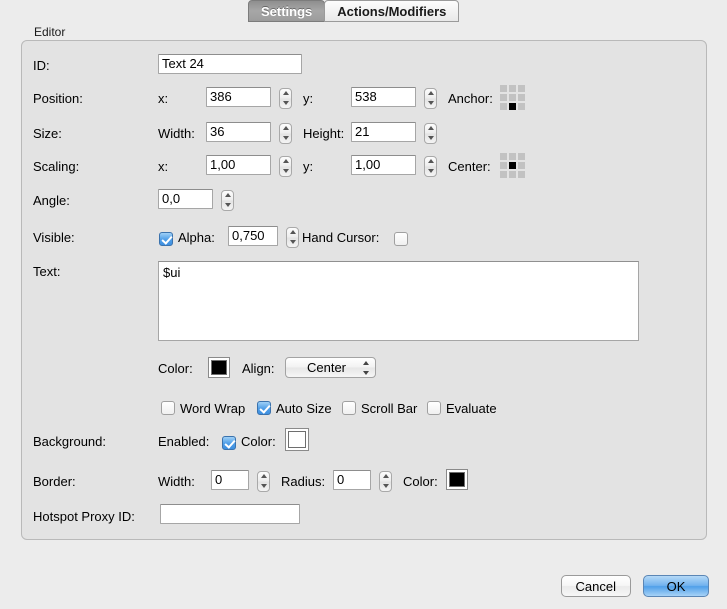 Image resolution: width=727 pixels, height=609 pixels. Describe the element at coordinates (420, 481) in the screenshot. I see `border-color-label: Color:` at that location.